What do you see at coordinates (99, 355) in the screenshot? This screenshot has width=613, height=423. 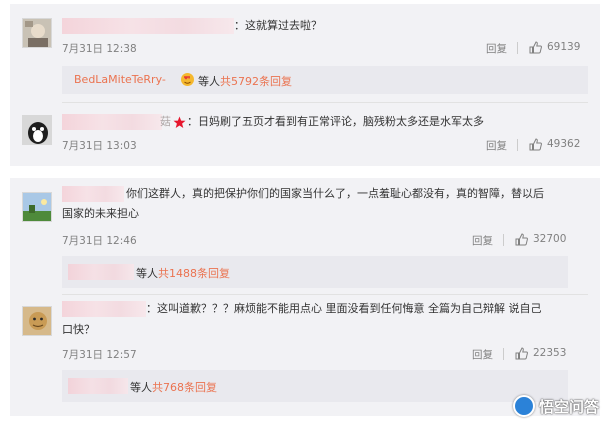 I see `comment-timestamp: 7月31日 12:57` at bounding box center [99, 355].